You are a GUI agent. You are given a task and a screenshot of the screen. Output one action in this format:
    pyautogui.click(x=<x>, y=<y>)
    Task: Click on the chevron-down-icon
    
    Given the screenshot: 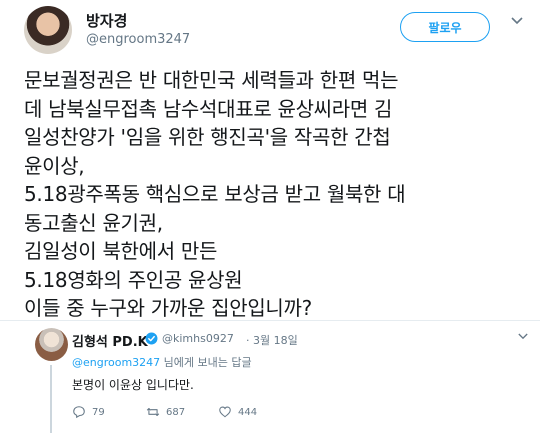 What is the action you would take?
    pyautogui.click(x=517, y=21)
    